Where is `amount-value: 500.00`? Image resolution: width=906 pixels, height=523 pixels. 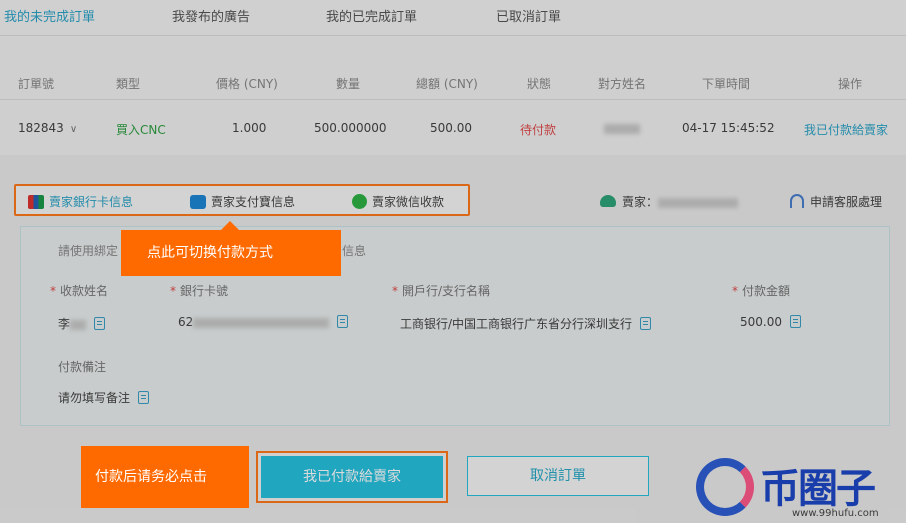
amount-value: 500.00 is located at coordinates (770, 322).